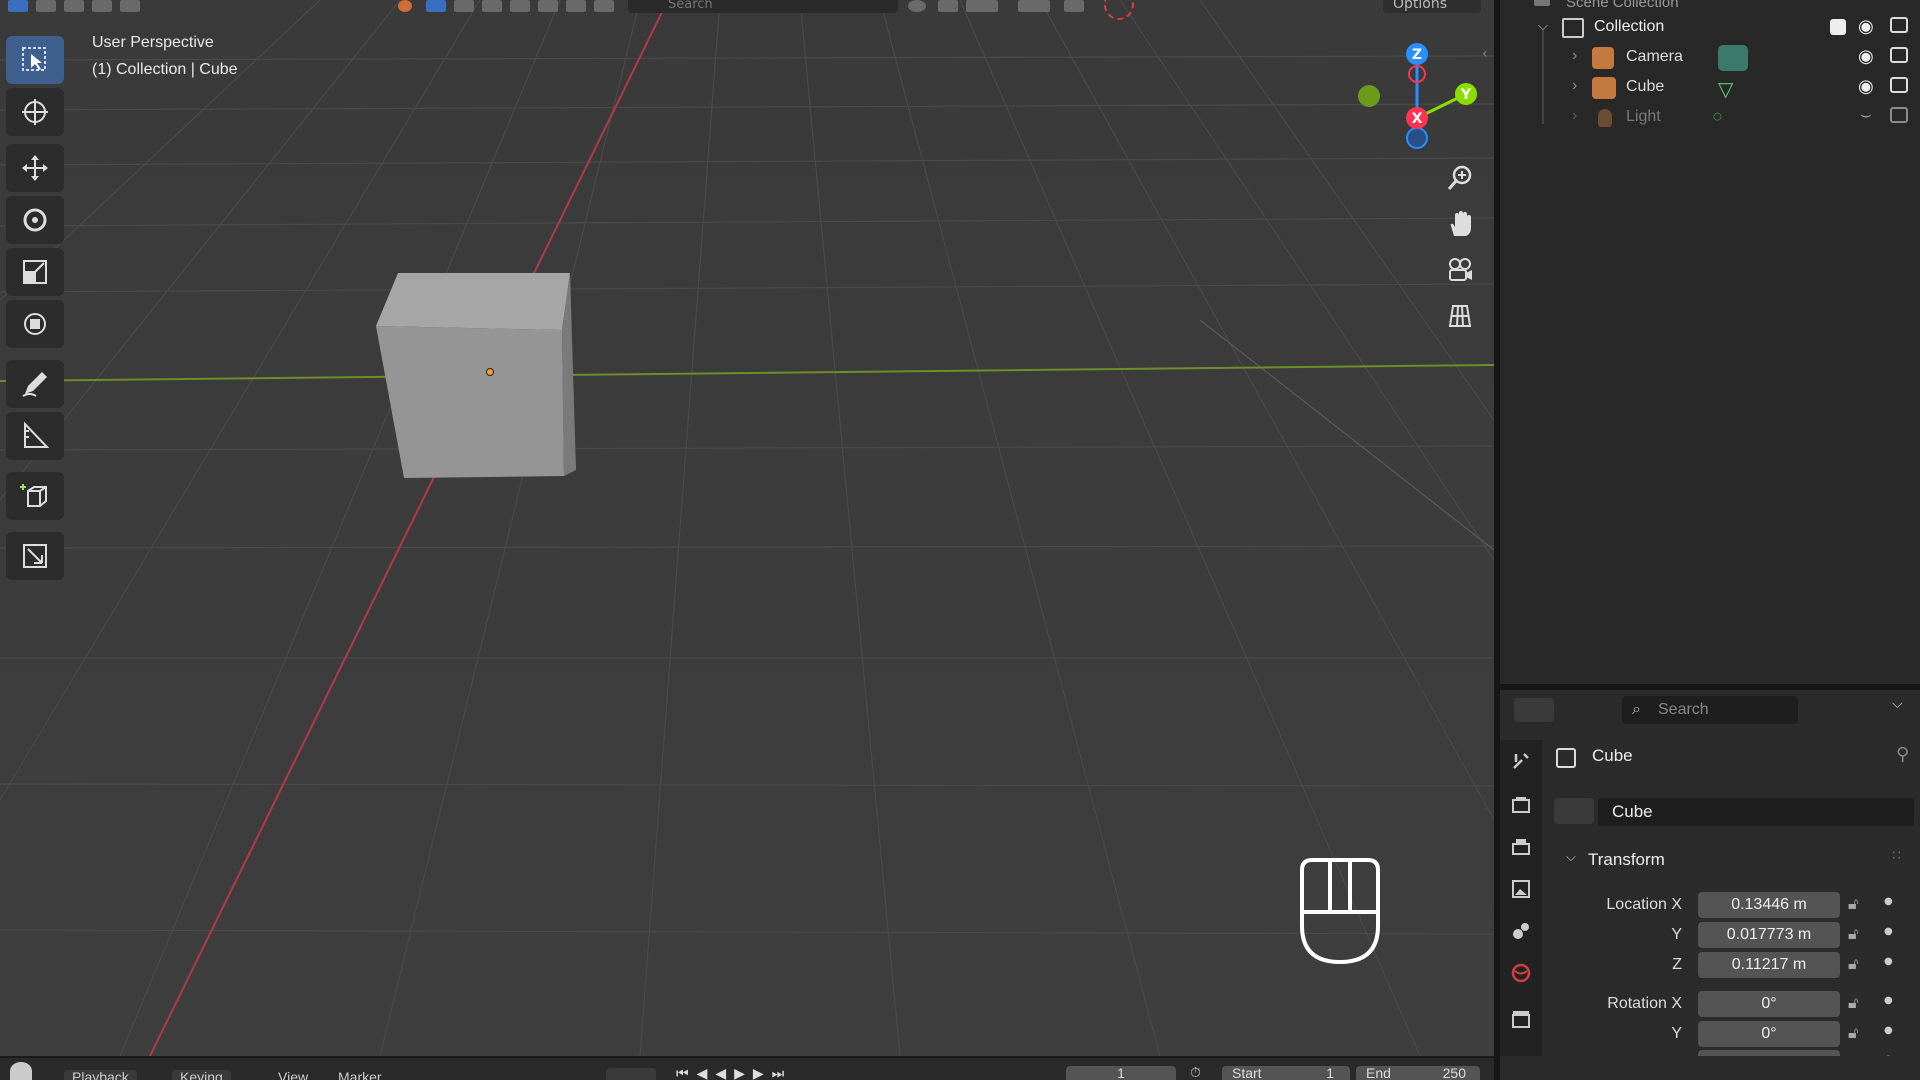 The height and width of the screenshot is (1080, 1920). What do you see at coordinates (1203, 1073) in the screenshot?
I see `stopwatch-icon: ⏱` at bounding box center [1203, 1073].